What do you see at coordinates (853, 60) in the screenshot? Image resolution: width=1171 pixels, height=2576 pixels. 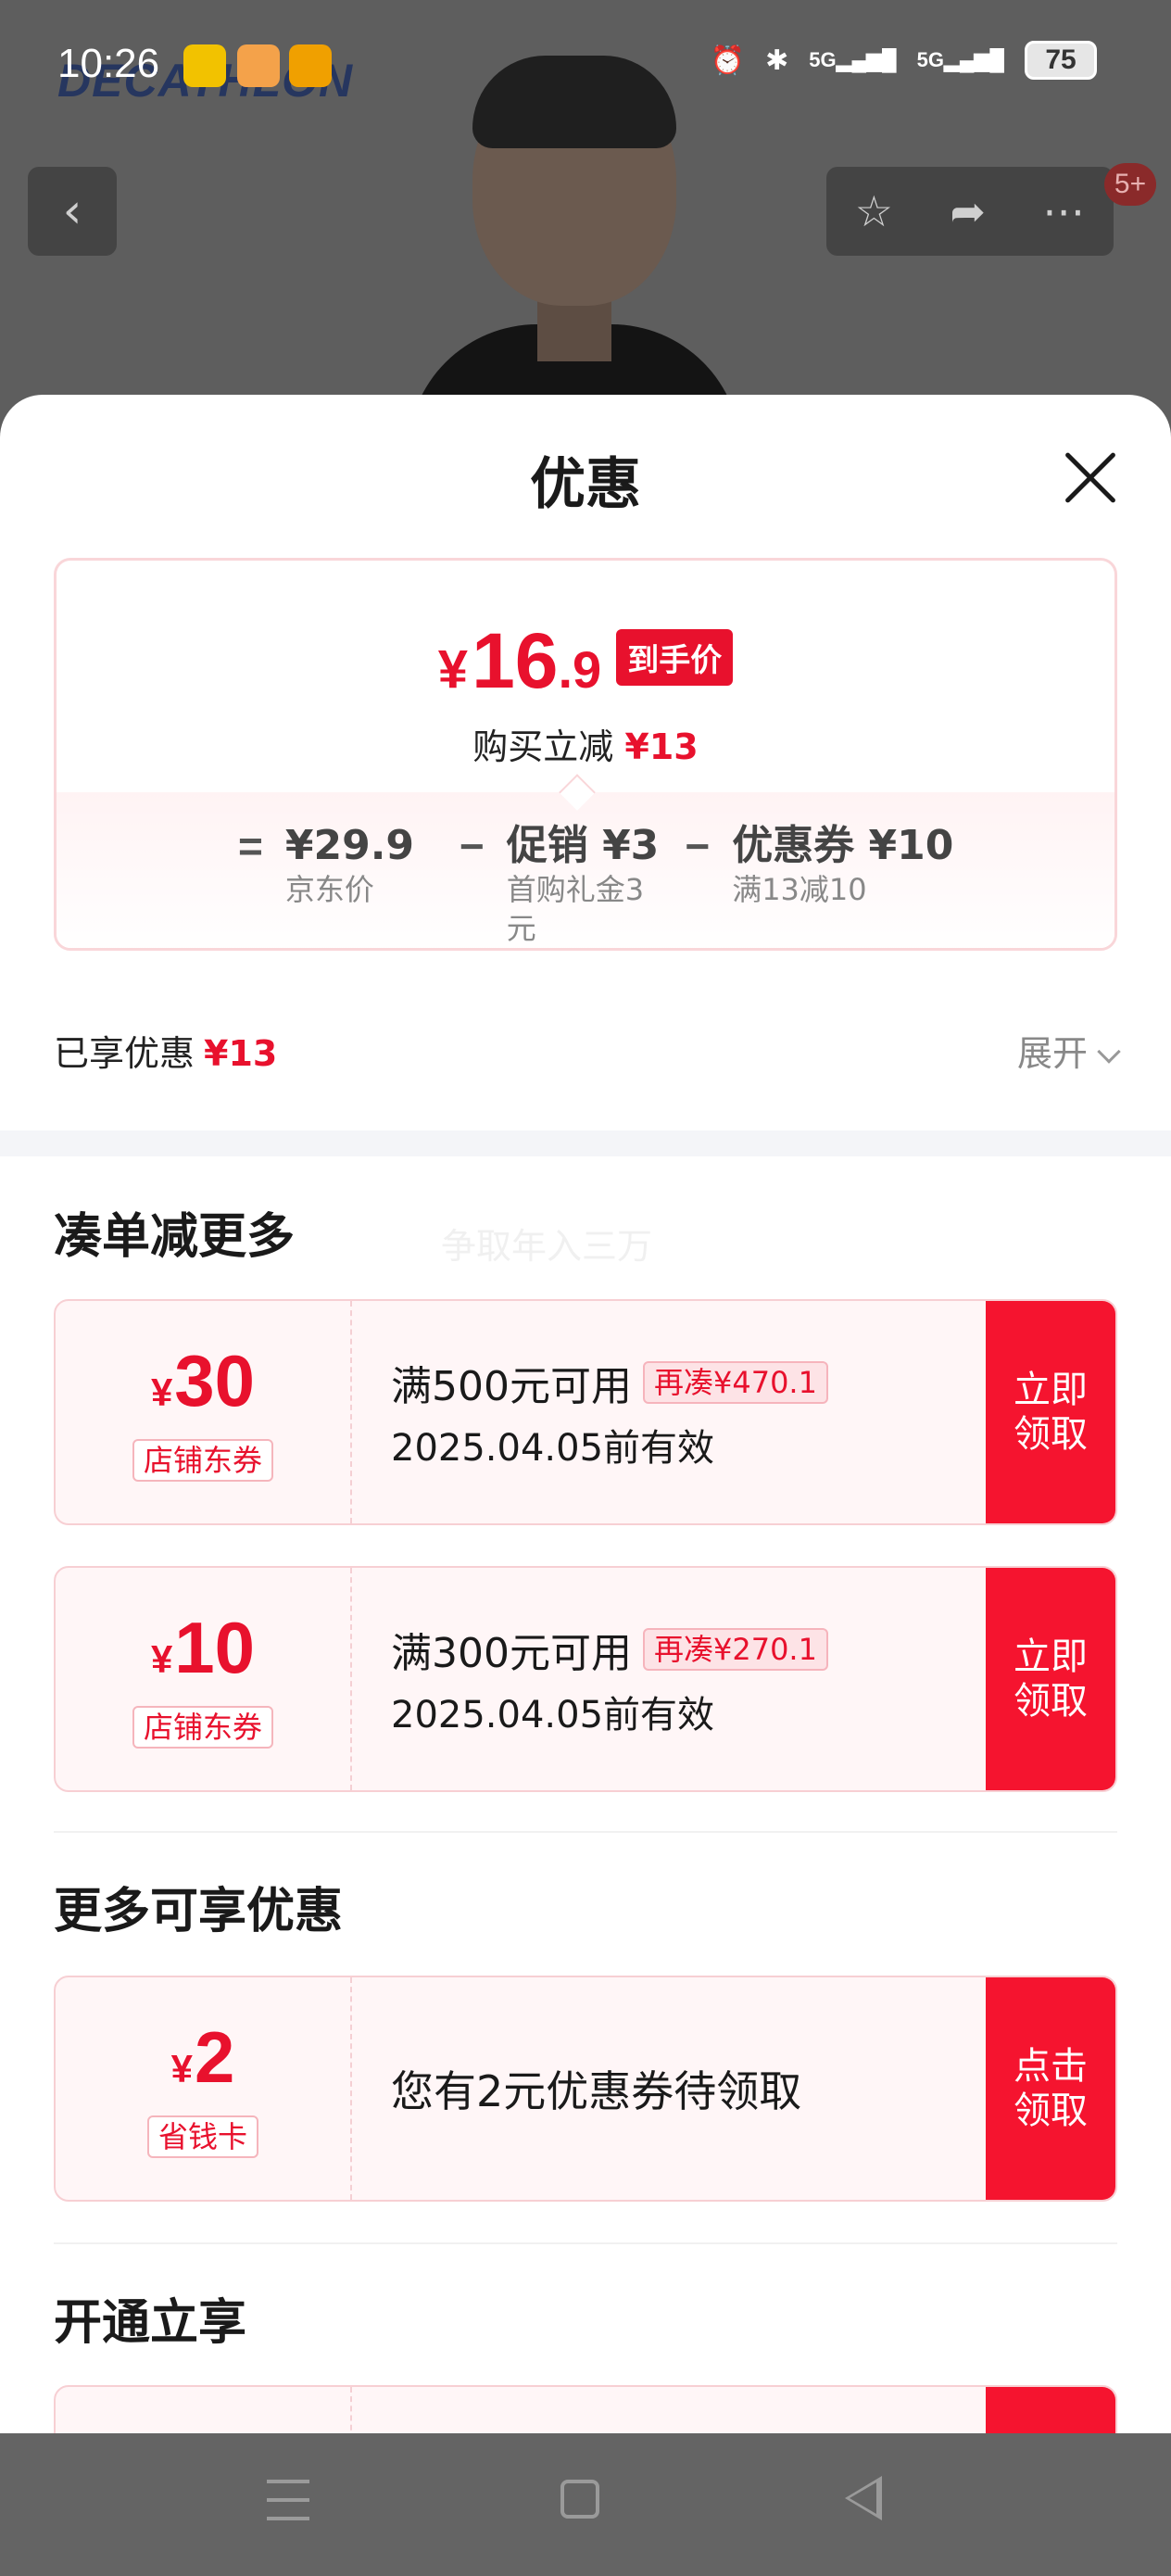 I see `signal-icon: 5G▂▄▆█` at bounding box center [853, 60].